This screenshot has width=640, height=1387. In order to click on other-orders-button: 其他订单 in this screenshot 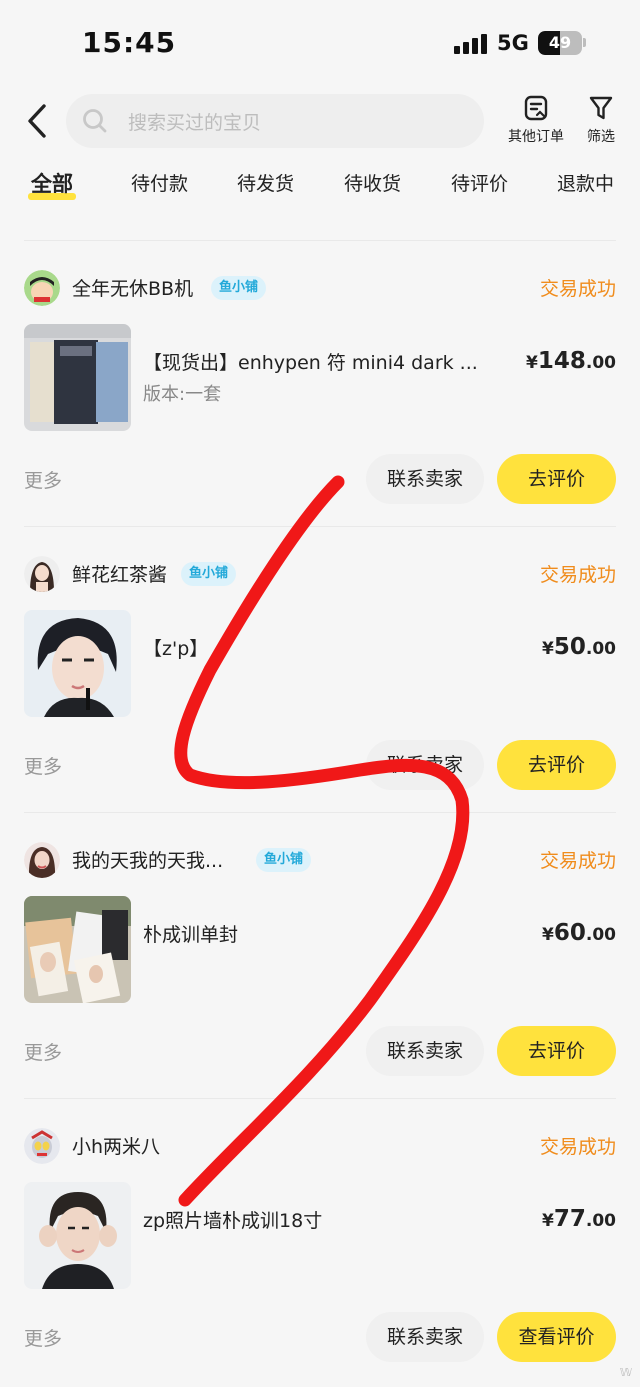, I will do `click(536, 122)`.